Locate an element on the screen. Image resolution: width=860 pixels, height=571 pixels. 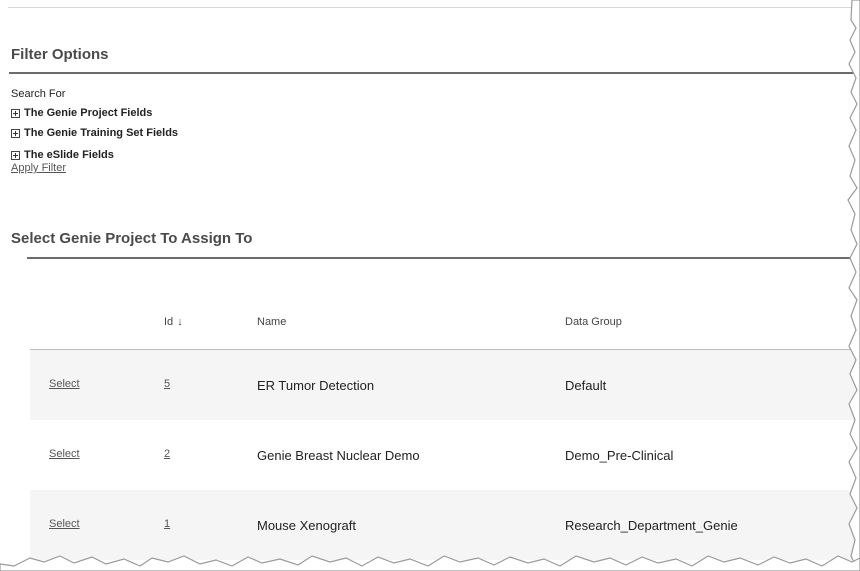
apply-filter-link: Apply Filter is located at coordinates (38, 168).